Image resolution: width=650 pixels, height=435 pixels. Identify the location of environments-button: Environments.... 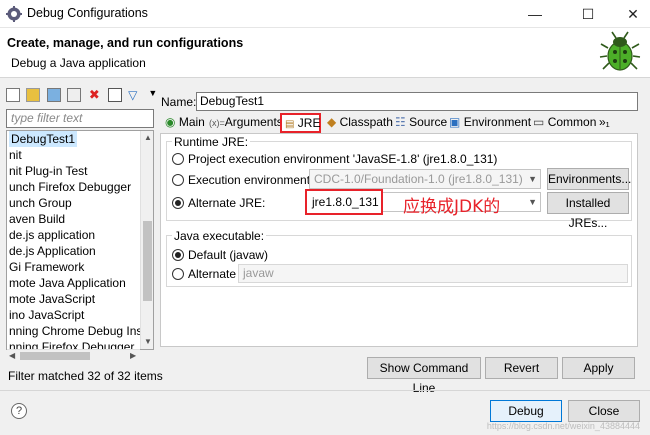
(589, 179).